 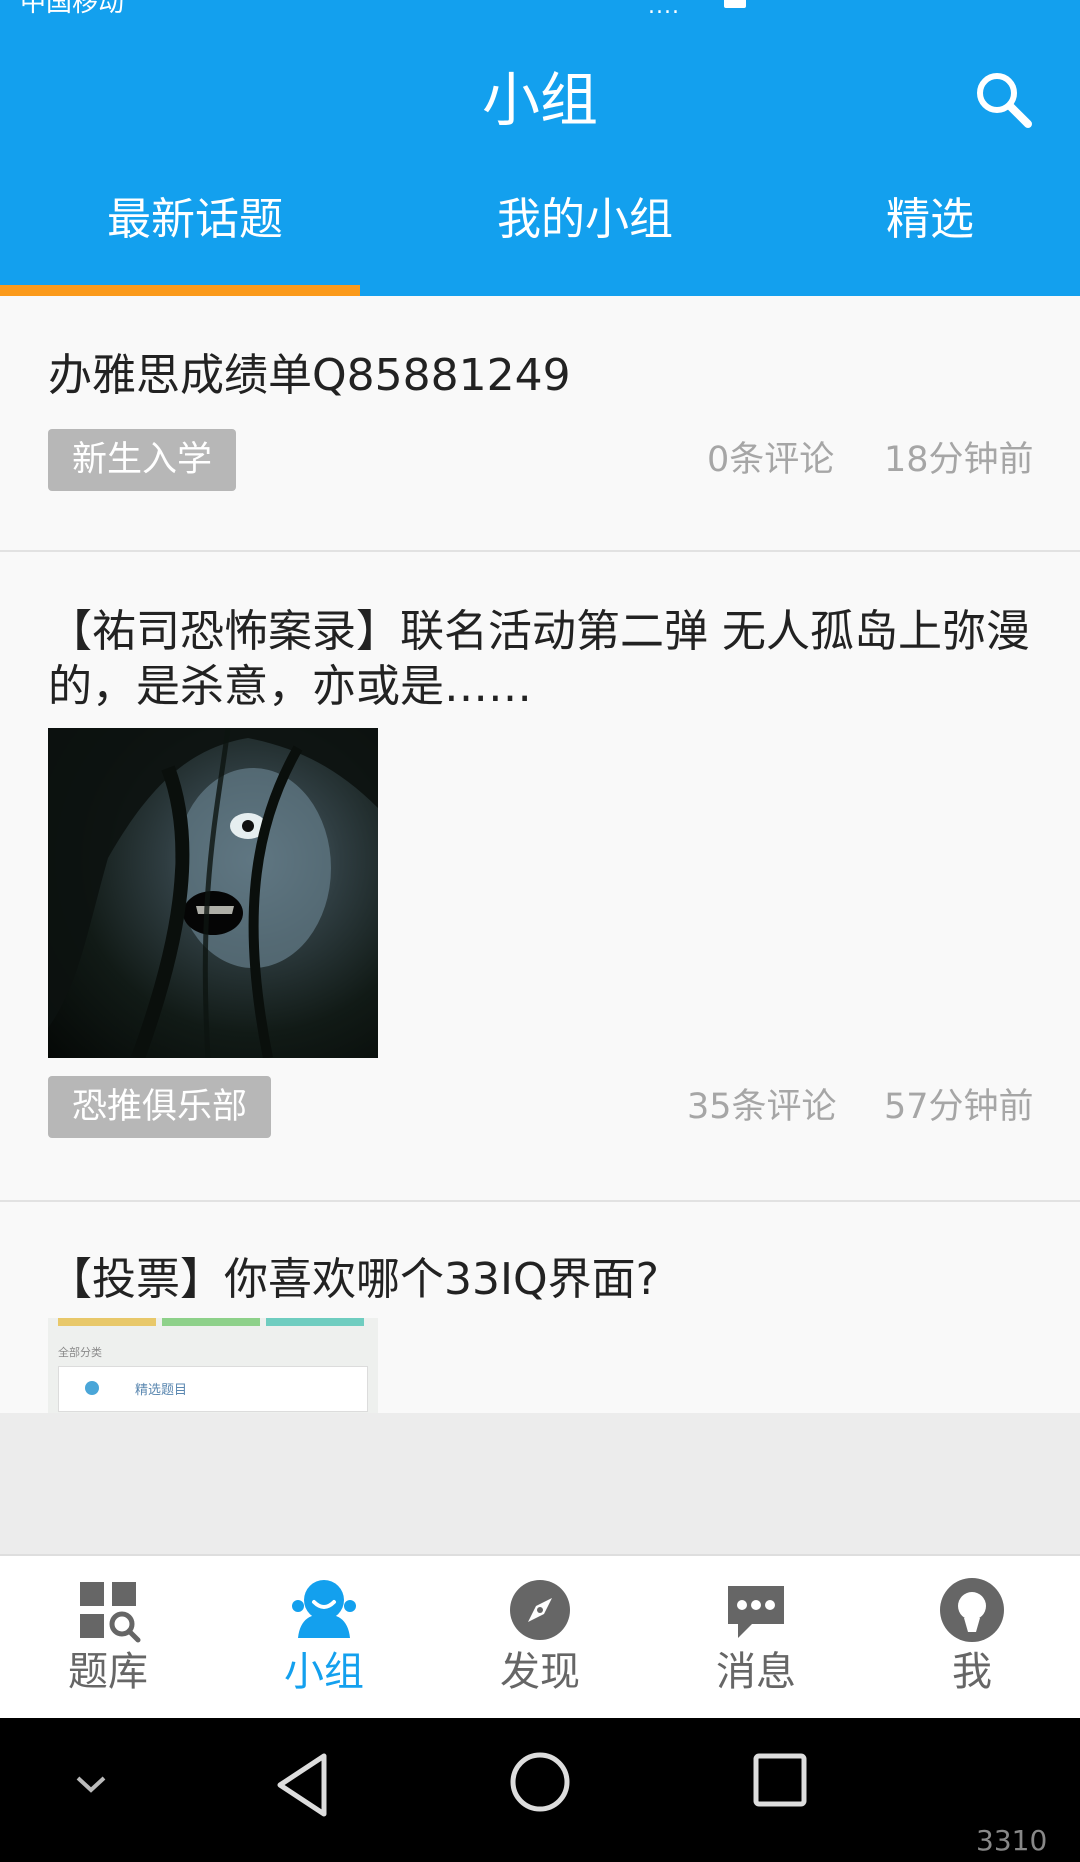 I want to click on carrier-label: 中国移动, so click(x=72, y=7).